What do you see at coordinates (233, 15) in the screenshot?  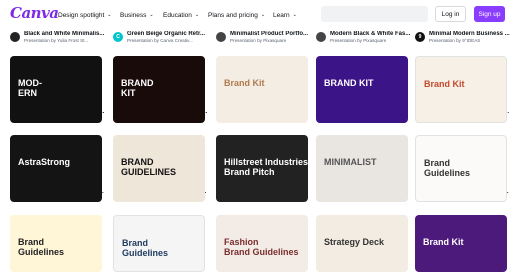 I see `nav-label: Plans and pricing` at bounding box center [233, 15].